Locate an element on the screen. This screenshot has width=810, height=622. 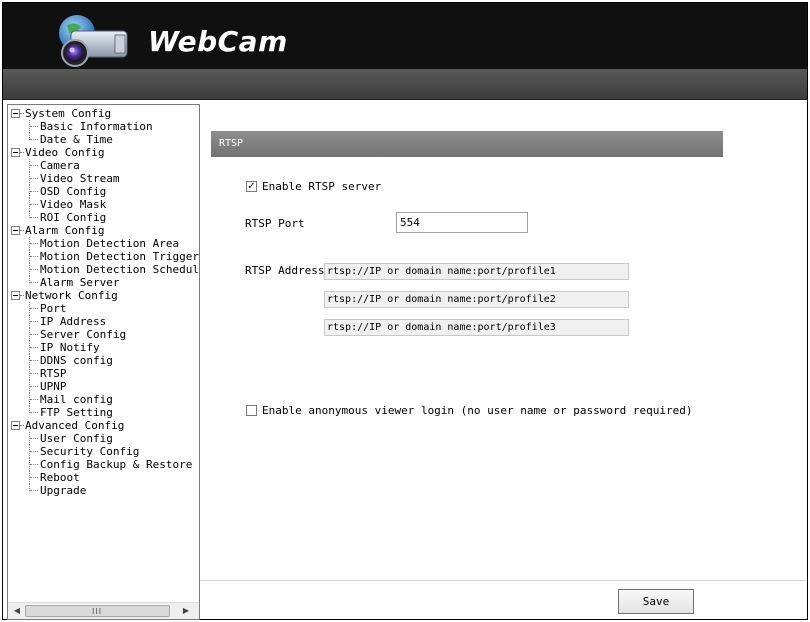
tree-item-motion-detection-schedul: Motion Detection Schedul is located at coordinates (103, 269).